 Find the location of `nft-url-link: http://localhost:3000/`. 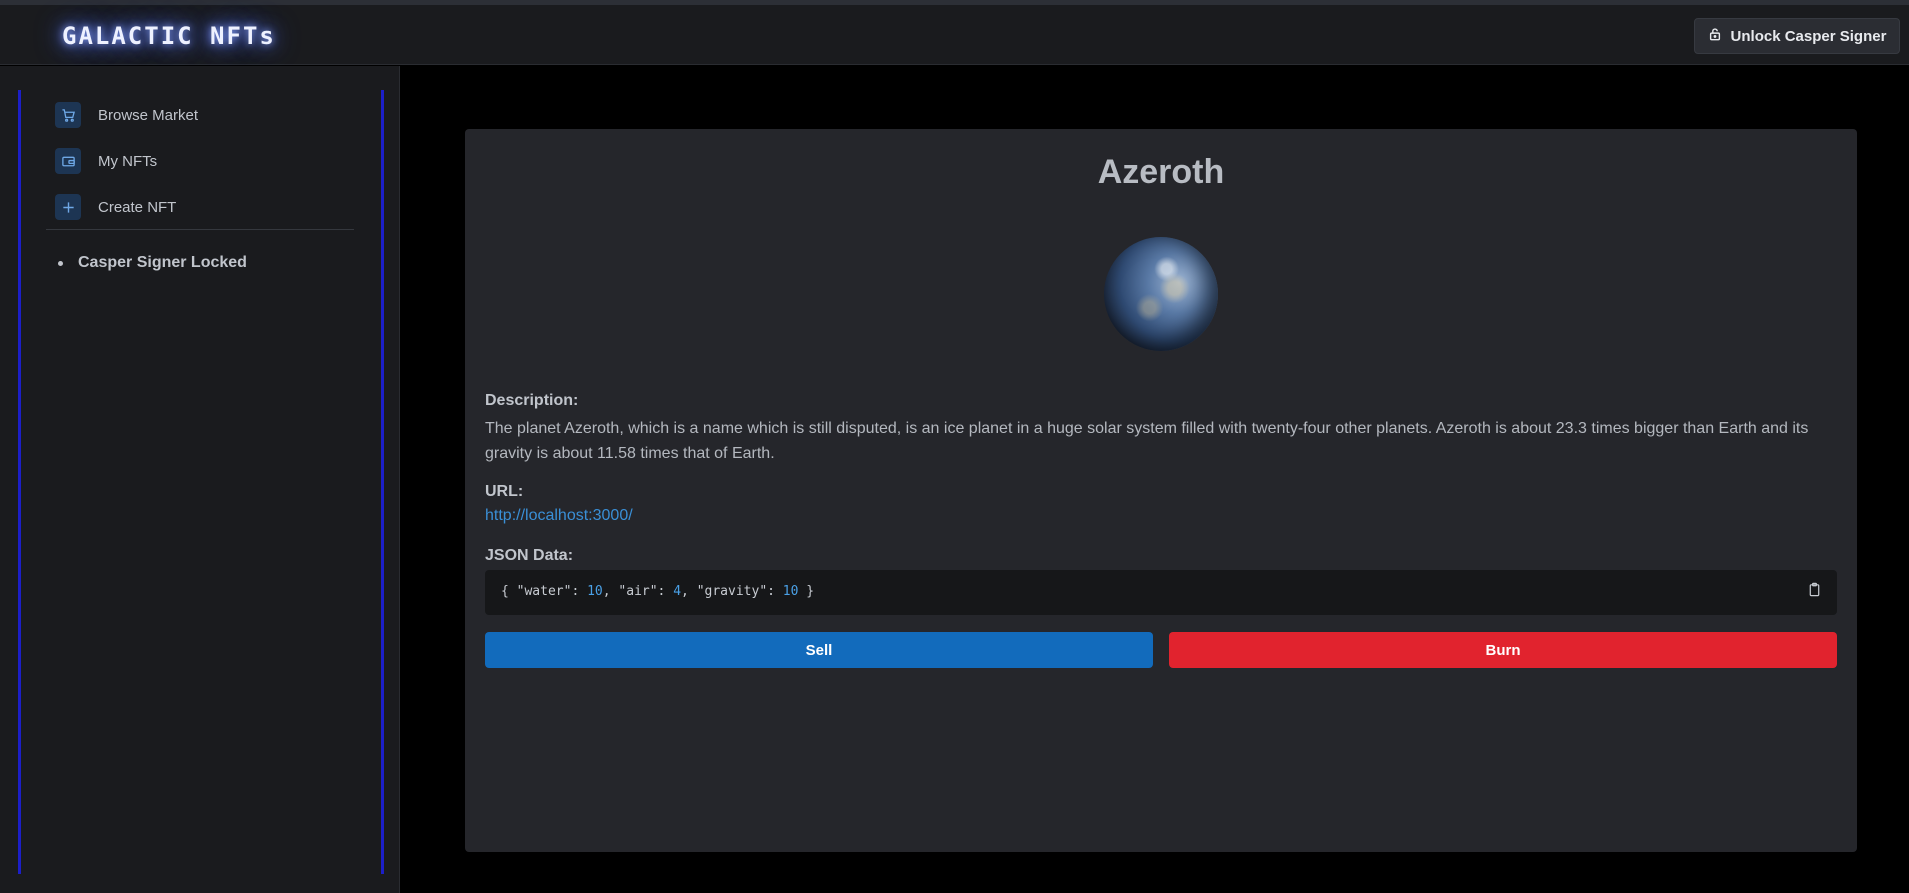

nft-url-link: http://localhost:3000/ is located at coordinates (559, 516).